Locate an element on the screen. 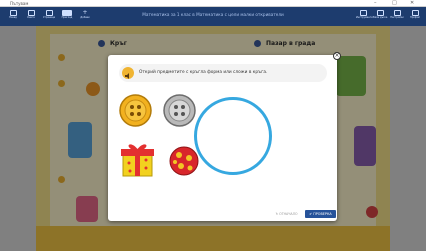 The image size is (426, 251). add-tool-label: Добави is located at coordinates (85, 17).